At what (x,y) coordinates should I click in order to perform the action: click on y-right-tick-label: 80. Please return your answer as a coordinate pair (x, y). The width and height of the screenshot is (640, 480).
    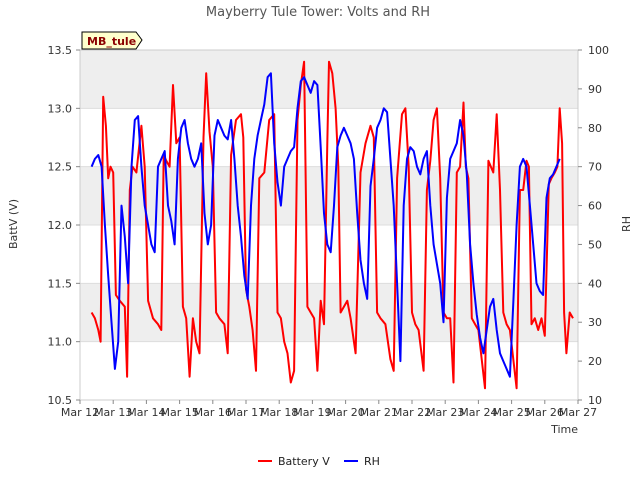
    Looking at the image, I should click on (595, 128).